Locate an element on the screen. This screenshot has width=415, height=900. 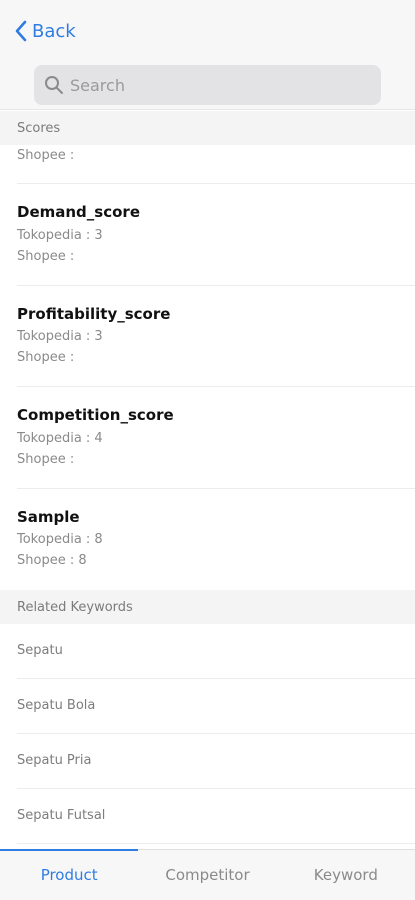
keyword-item: Sepatu is located at coordinates (40, 650).